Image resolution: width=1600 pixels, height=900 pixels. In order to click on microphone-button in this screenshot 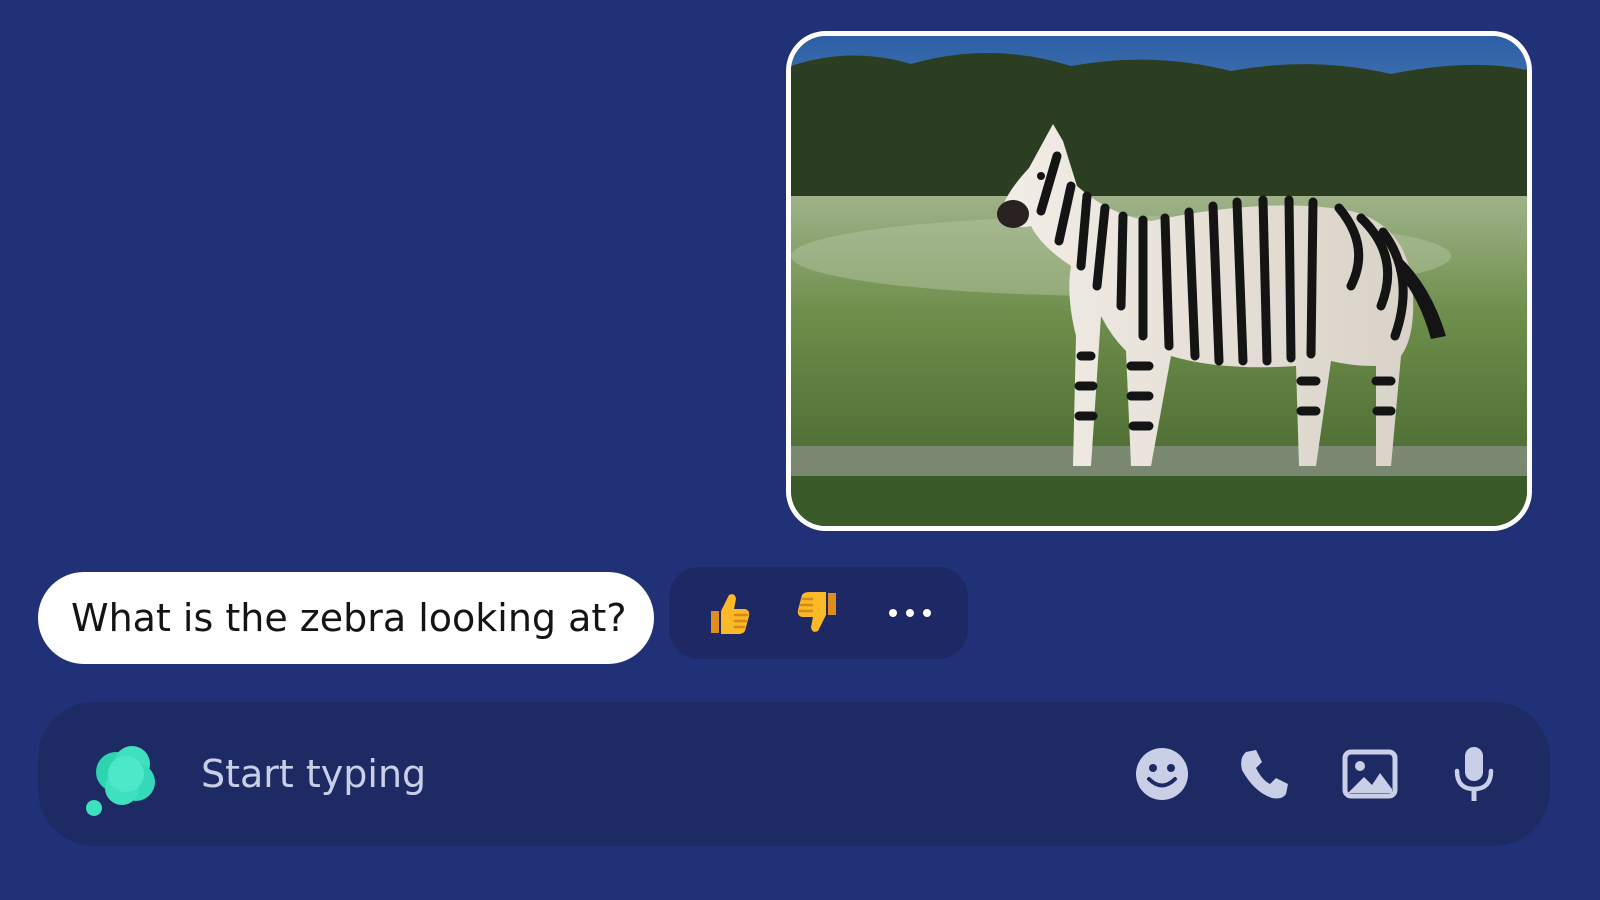, I will do `click(1474, 774)`.